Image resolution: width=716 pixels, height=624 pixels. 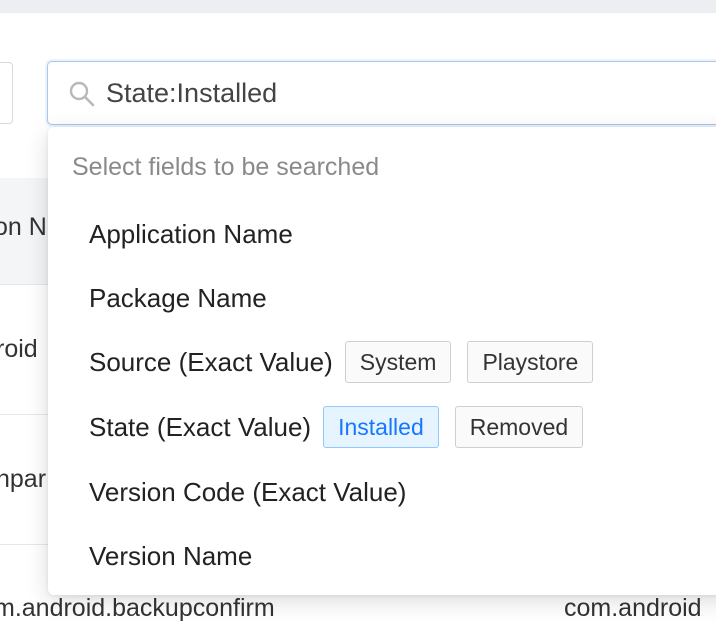 I want to click on option-playstore-chip: Playstore, so click(x=530, y=362).